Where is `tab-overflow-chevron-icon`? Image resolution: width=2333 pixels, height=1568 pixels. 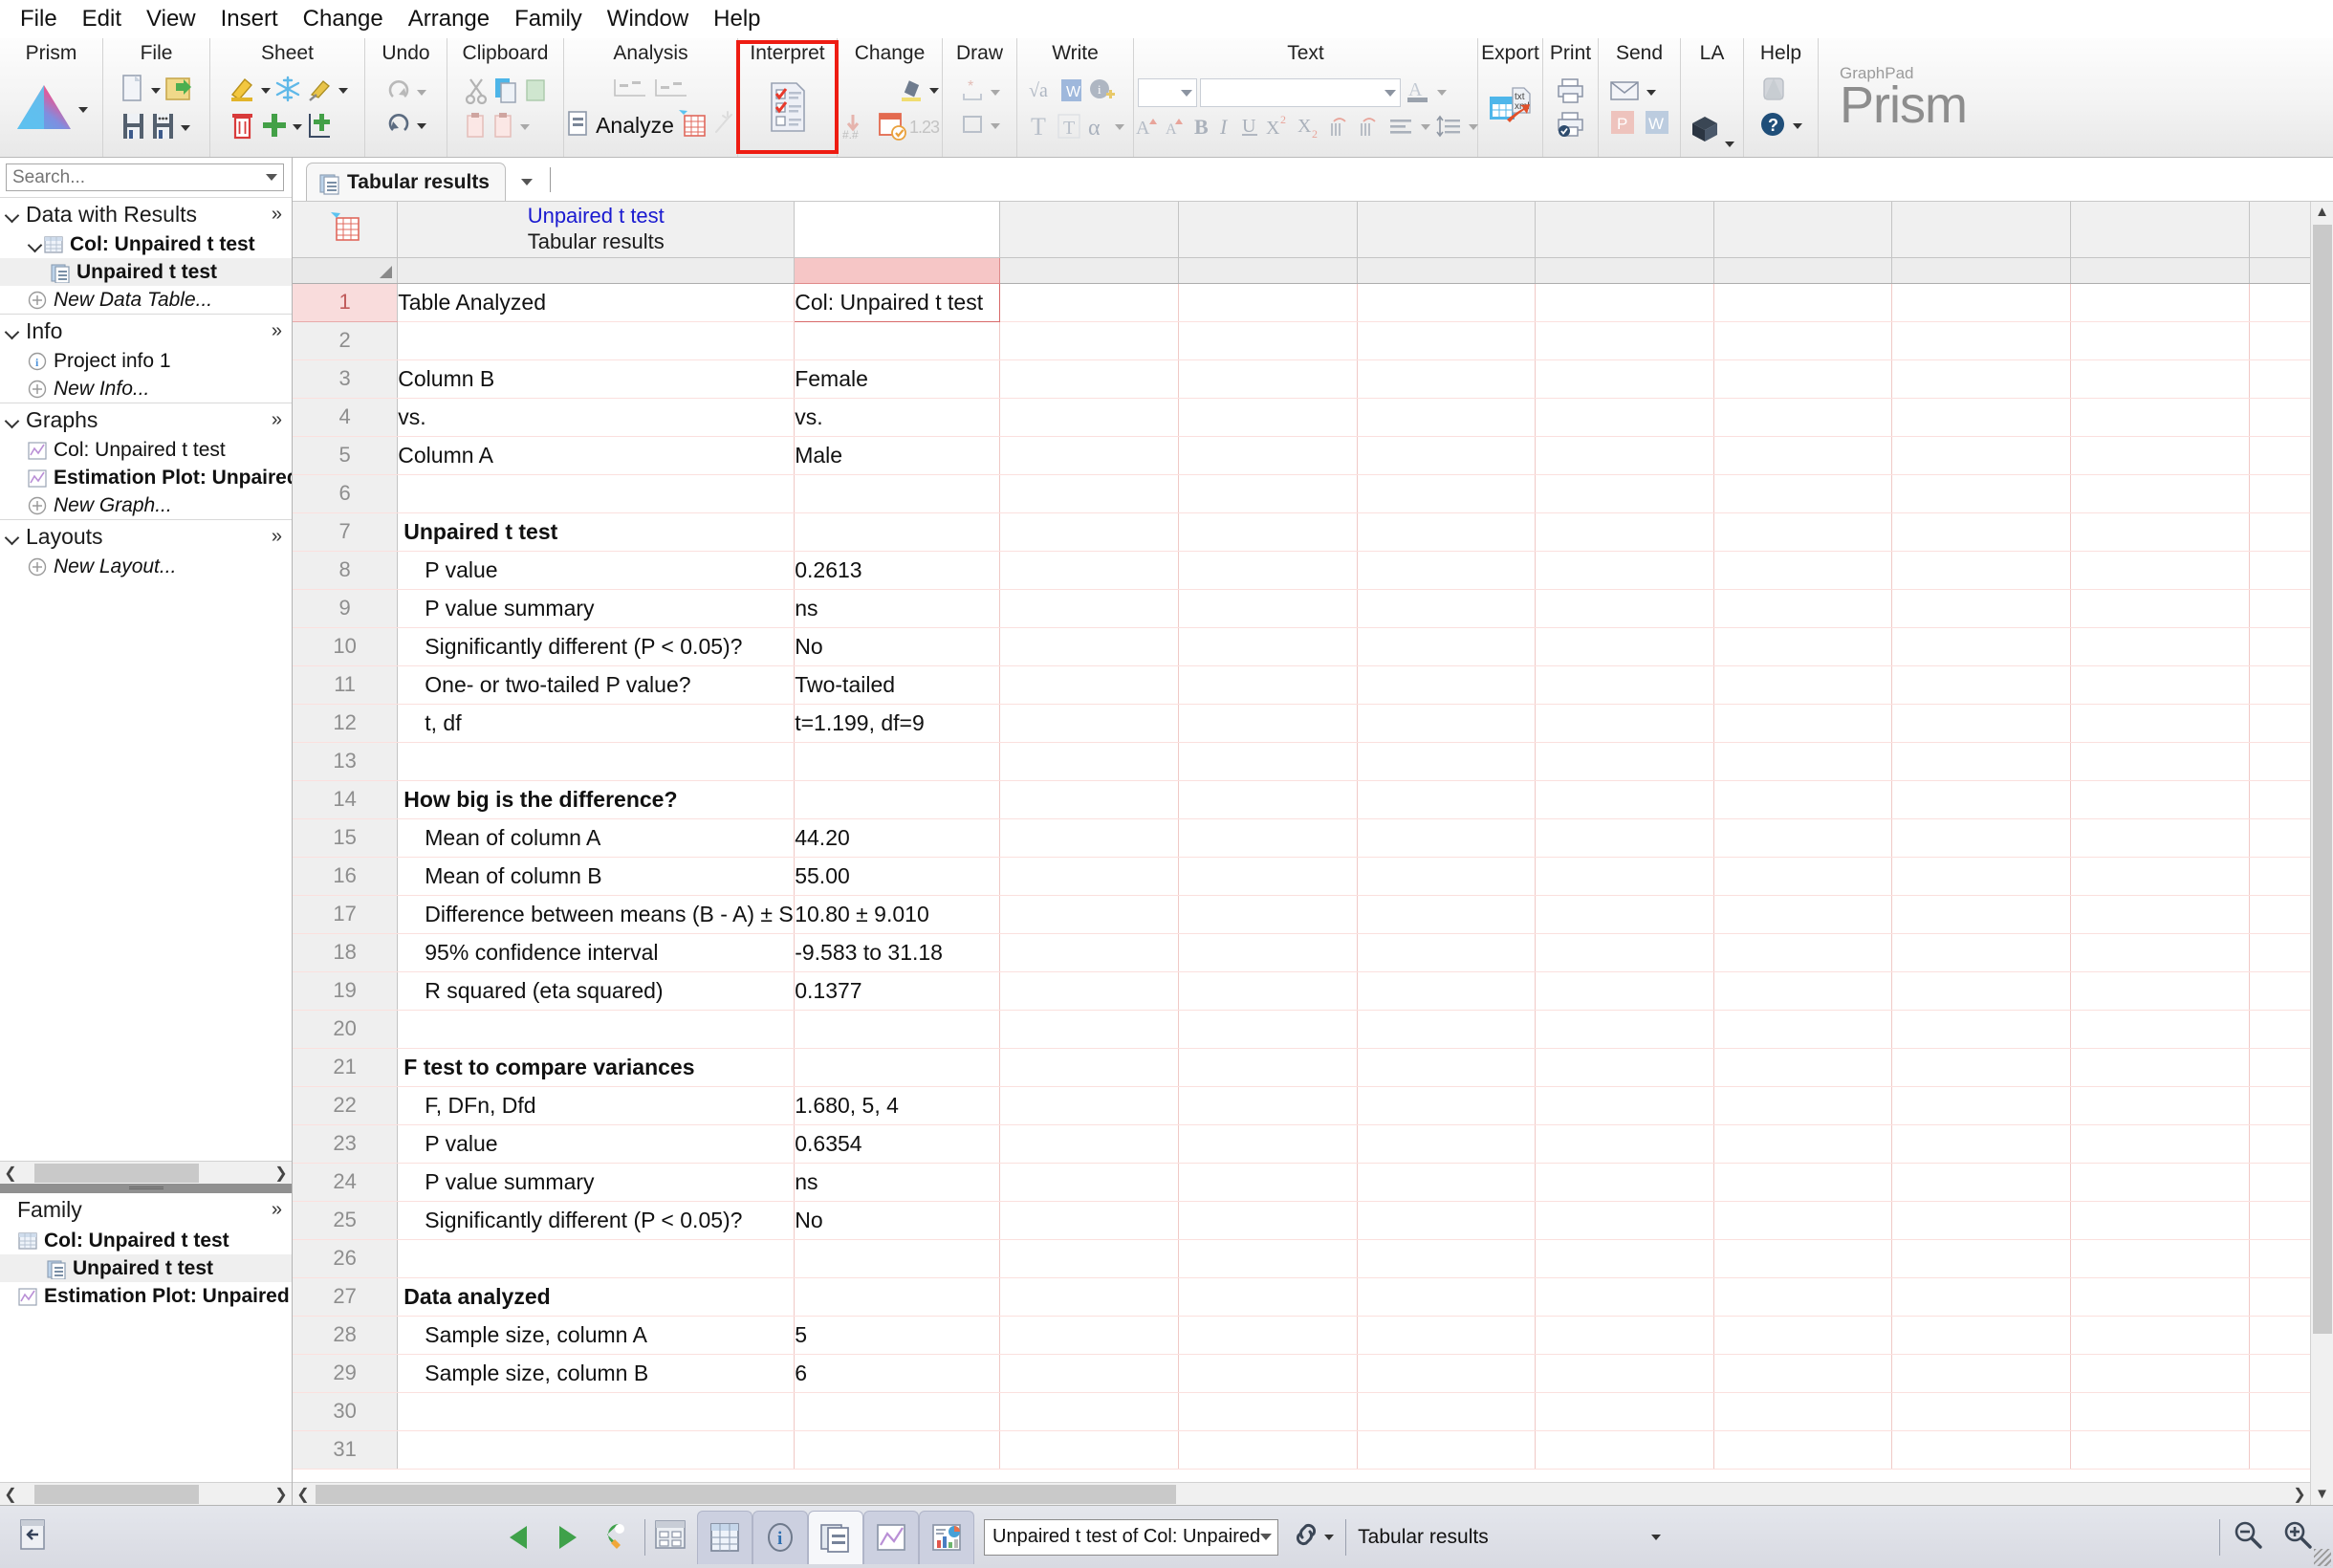 tab-overflow-chevron-icon is located at coordinates (527, 182).